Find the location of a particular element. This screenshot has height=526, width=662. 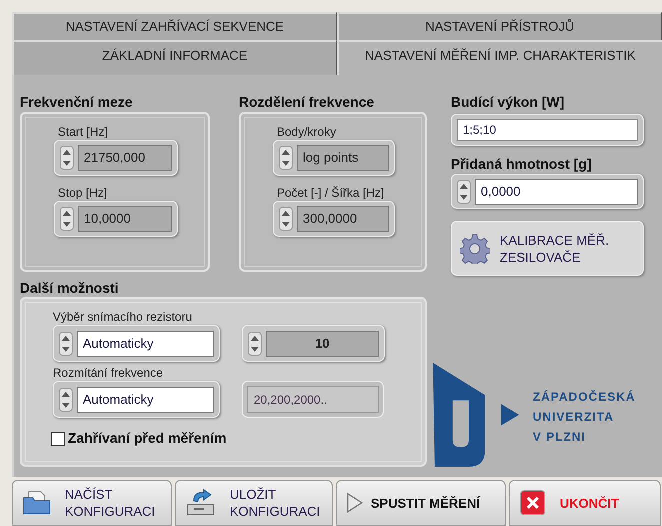

tab: NASTAVENÍ ZAHŘÍVACÍ SEKVENCE is located at coordinates (174, 26).